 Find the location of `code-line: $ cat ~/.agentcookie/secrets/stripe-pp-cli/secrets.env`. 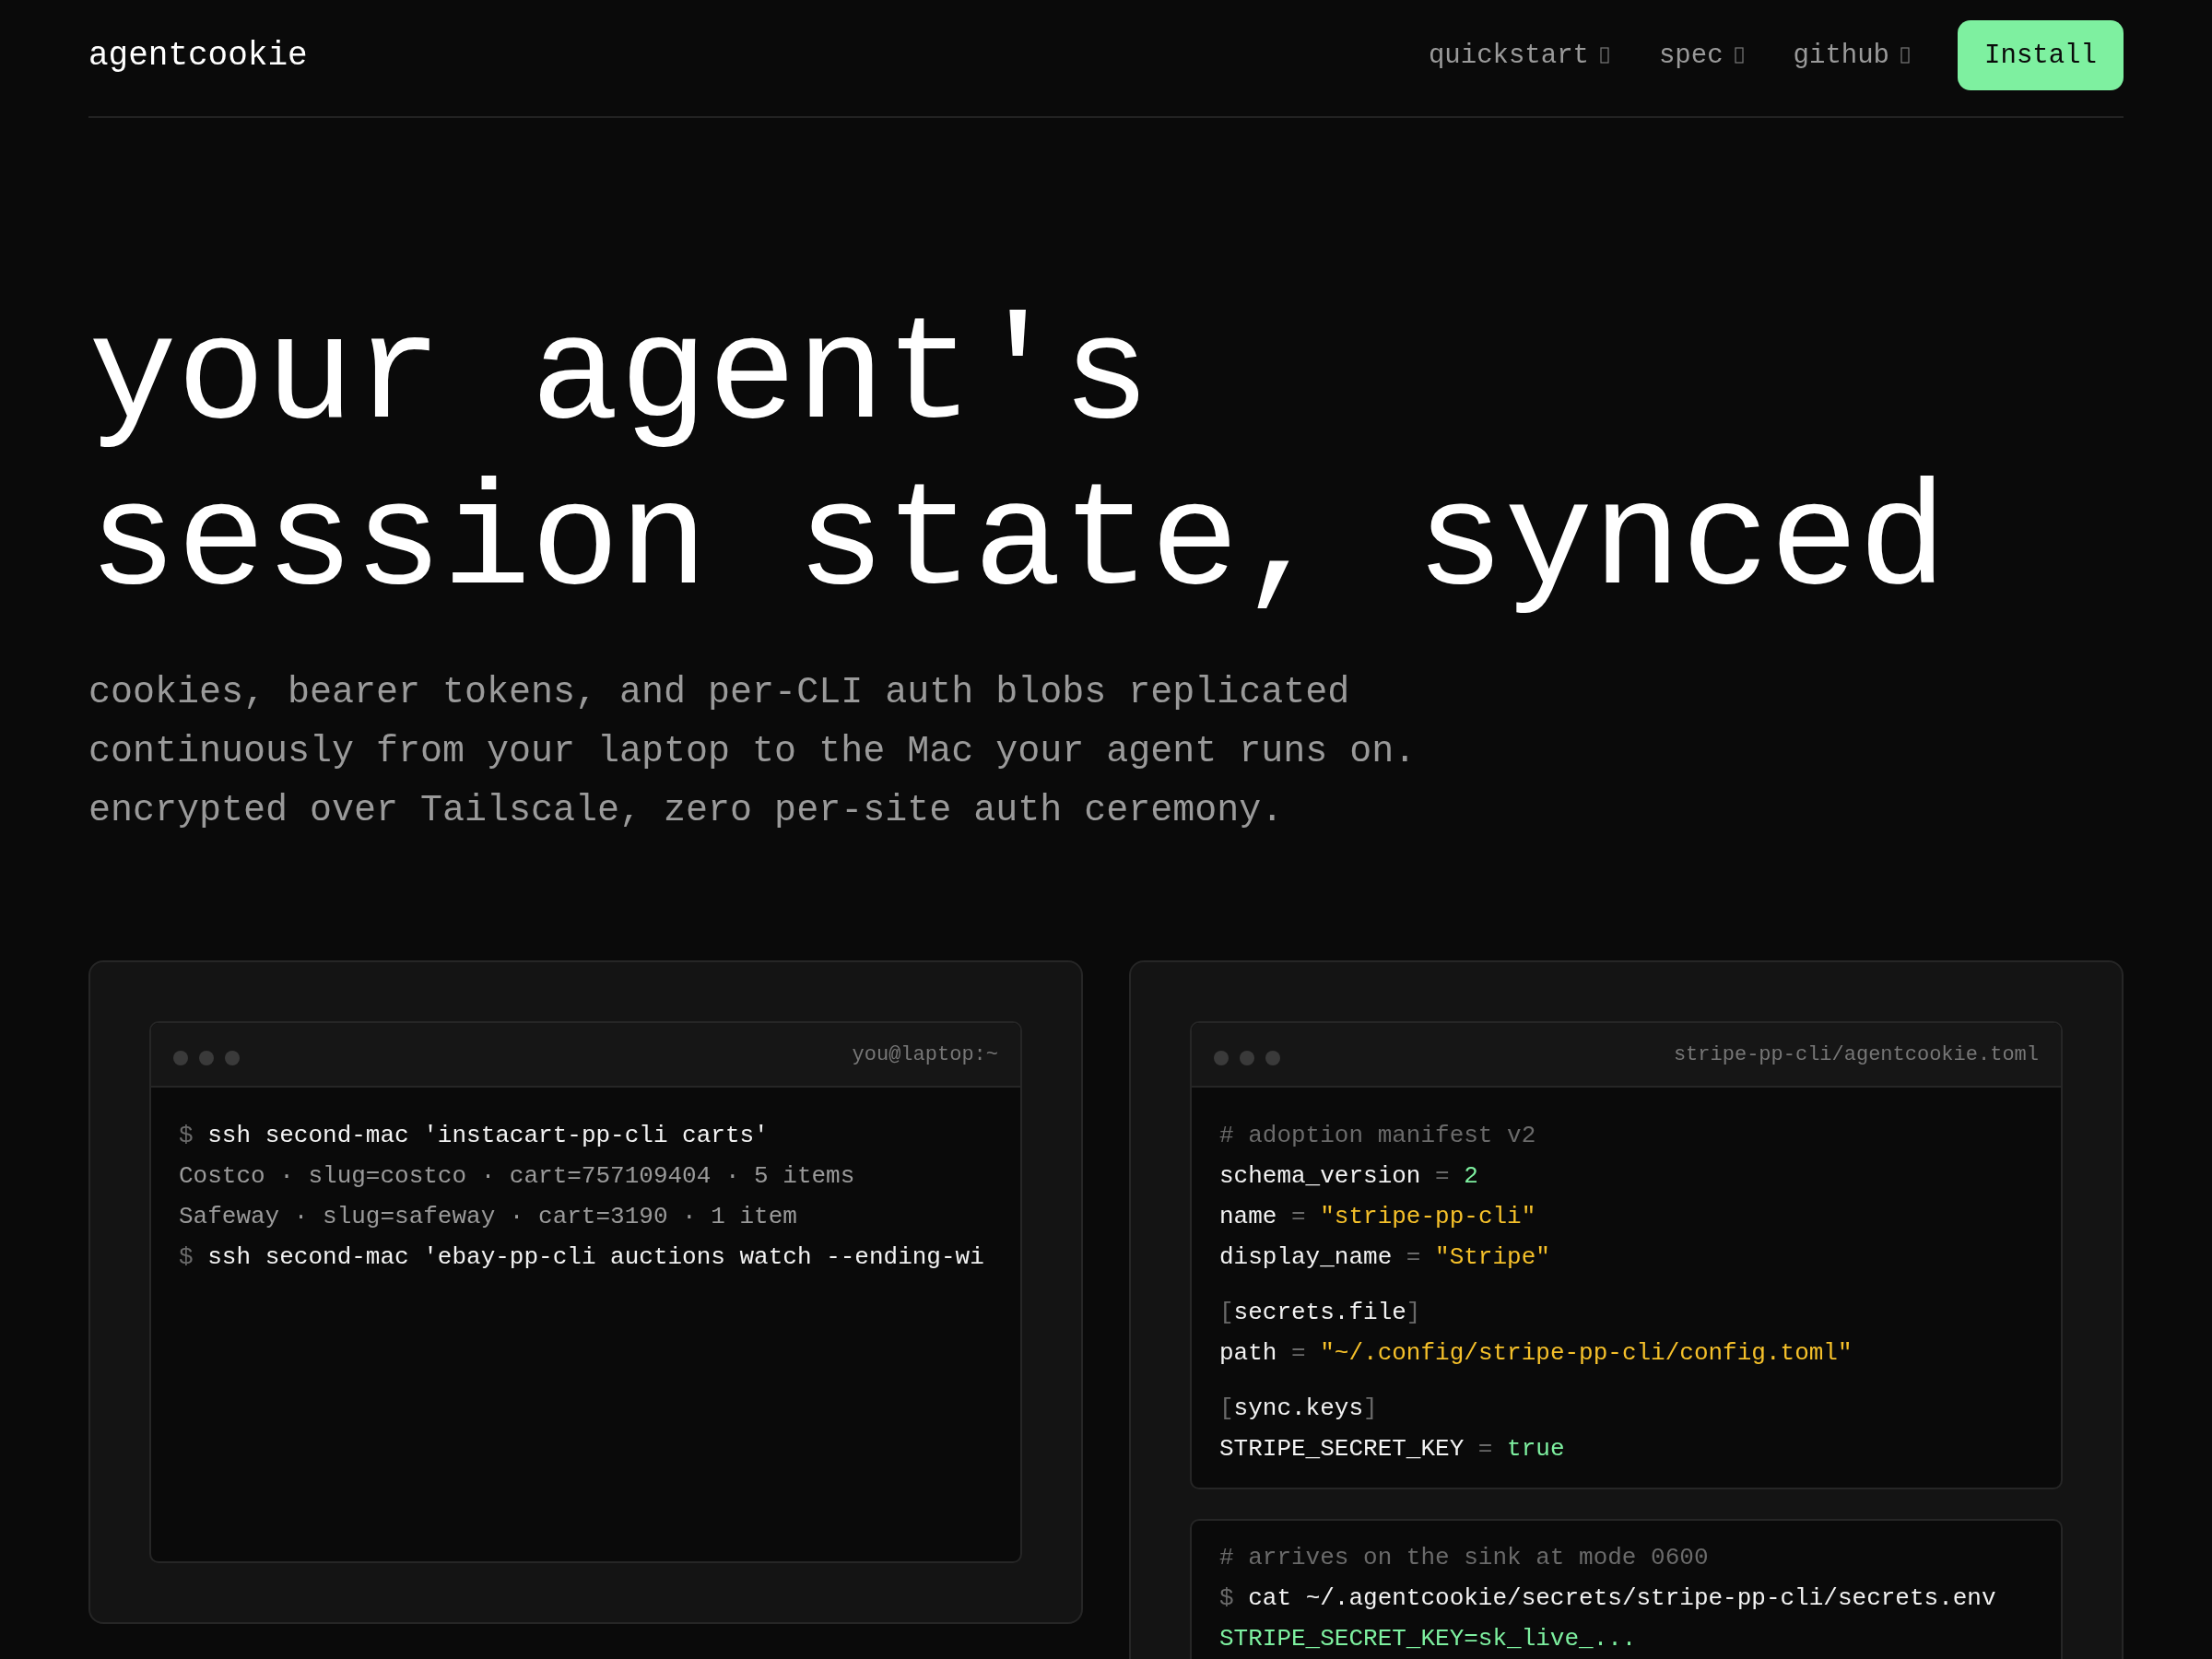

code-line: $ cat ~/.agentcookie/secrets/stripe-pp-cli/secrets.env is located at coordinates (1608, 1598).